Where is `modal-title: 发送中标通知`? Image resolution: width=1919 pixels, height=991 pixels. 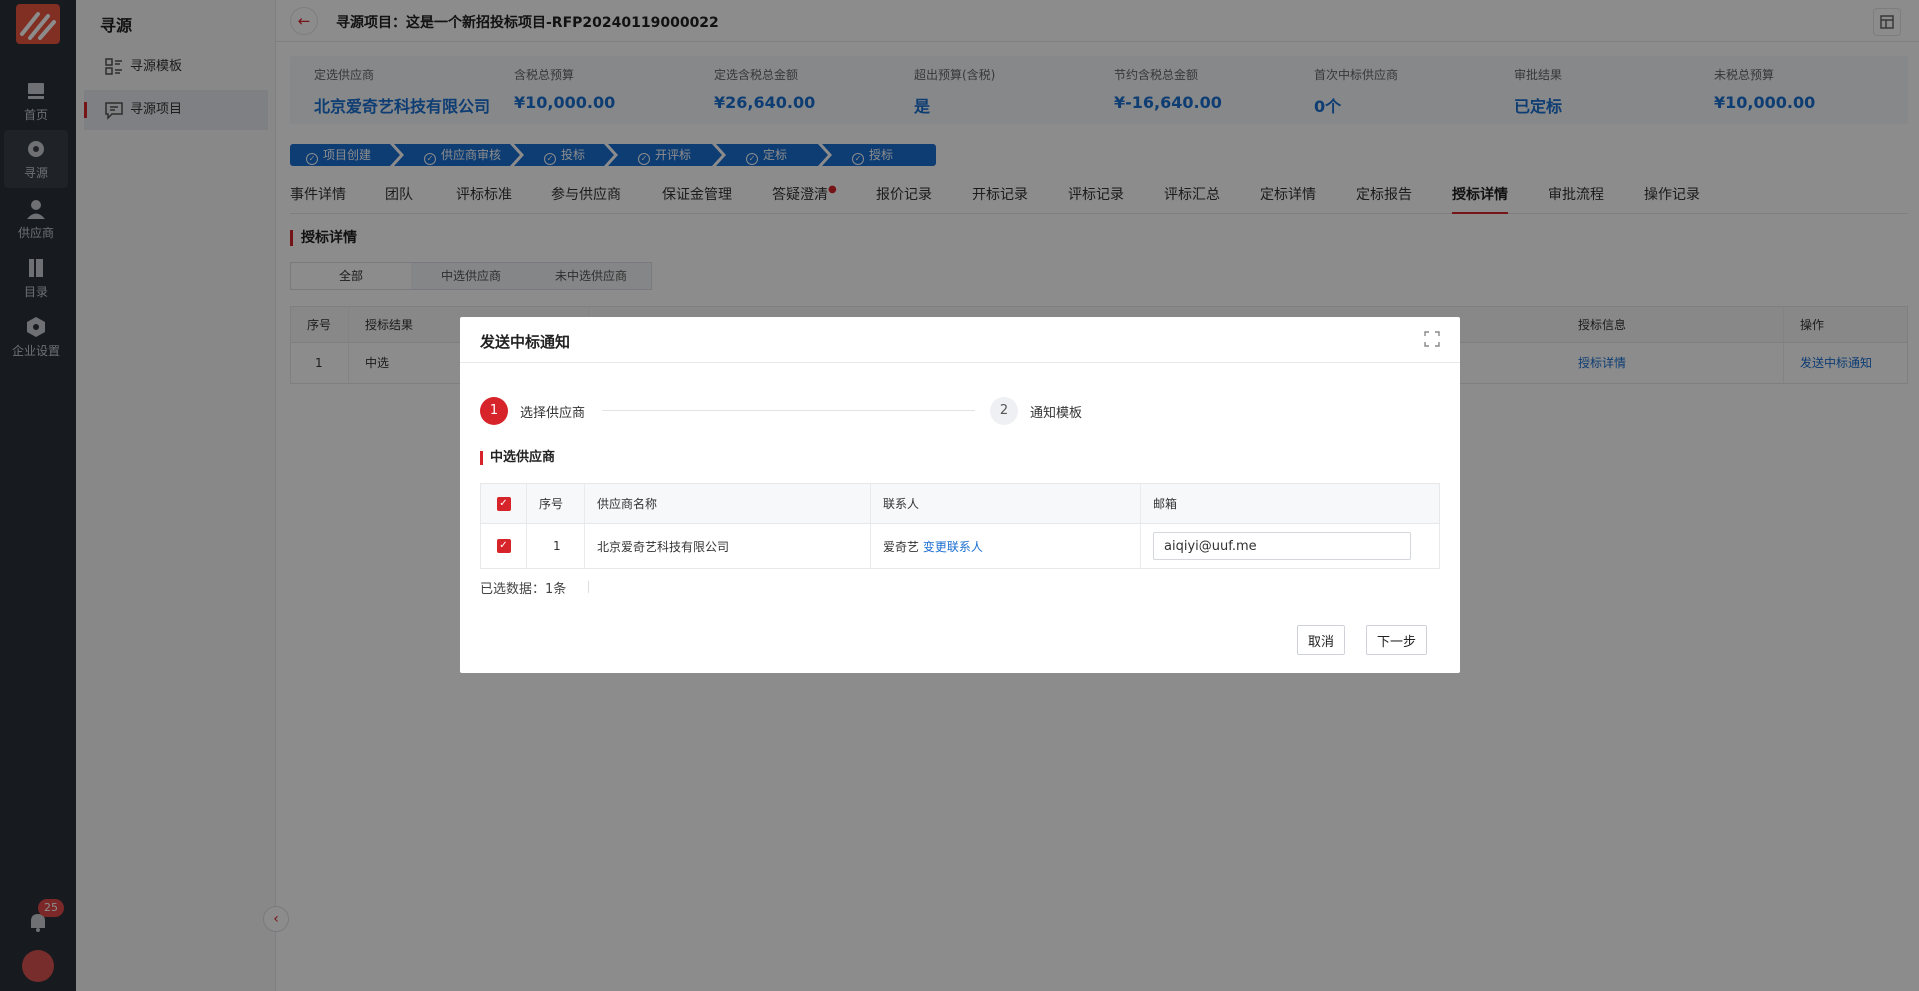
modal-title: 发送中标通知 is located at coordinates (525, 342).